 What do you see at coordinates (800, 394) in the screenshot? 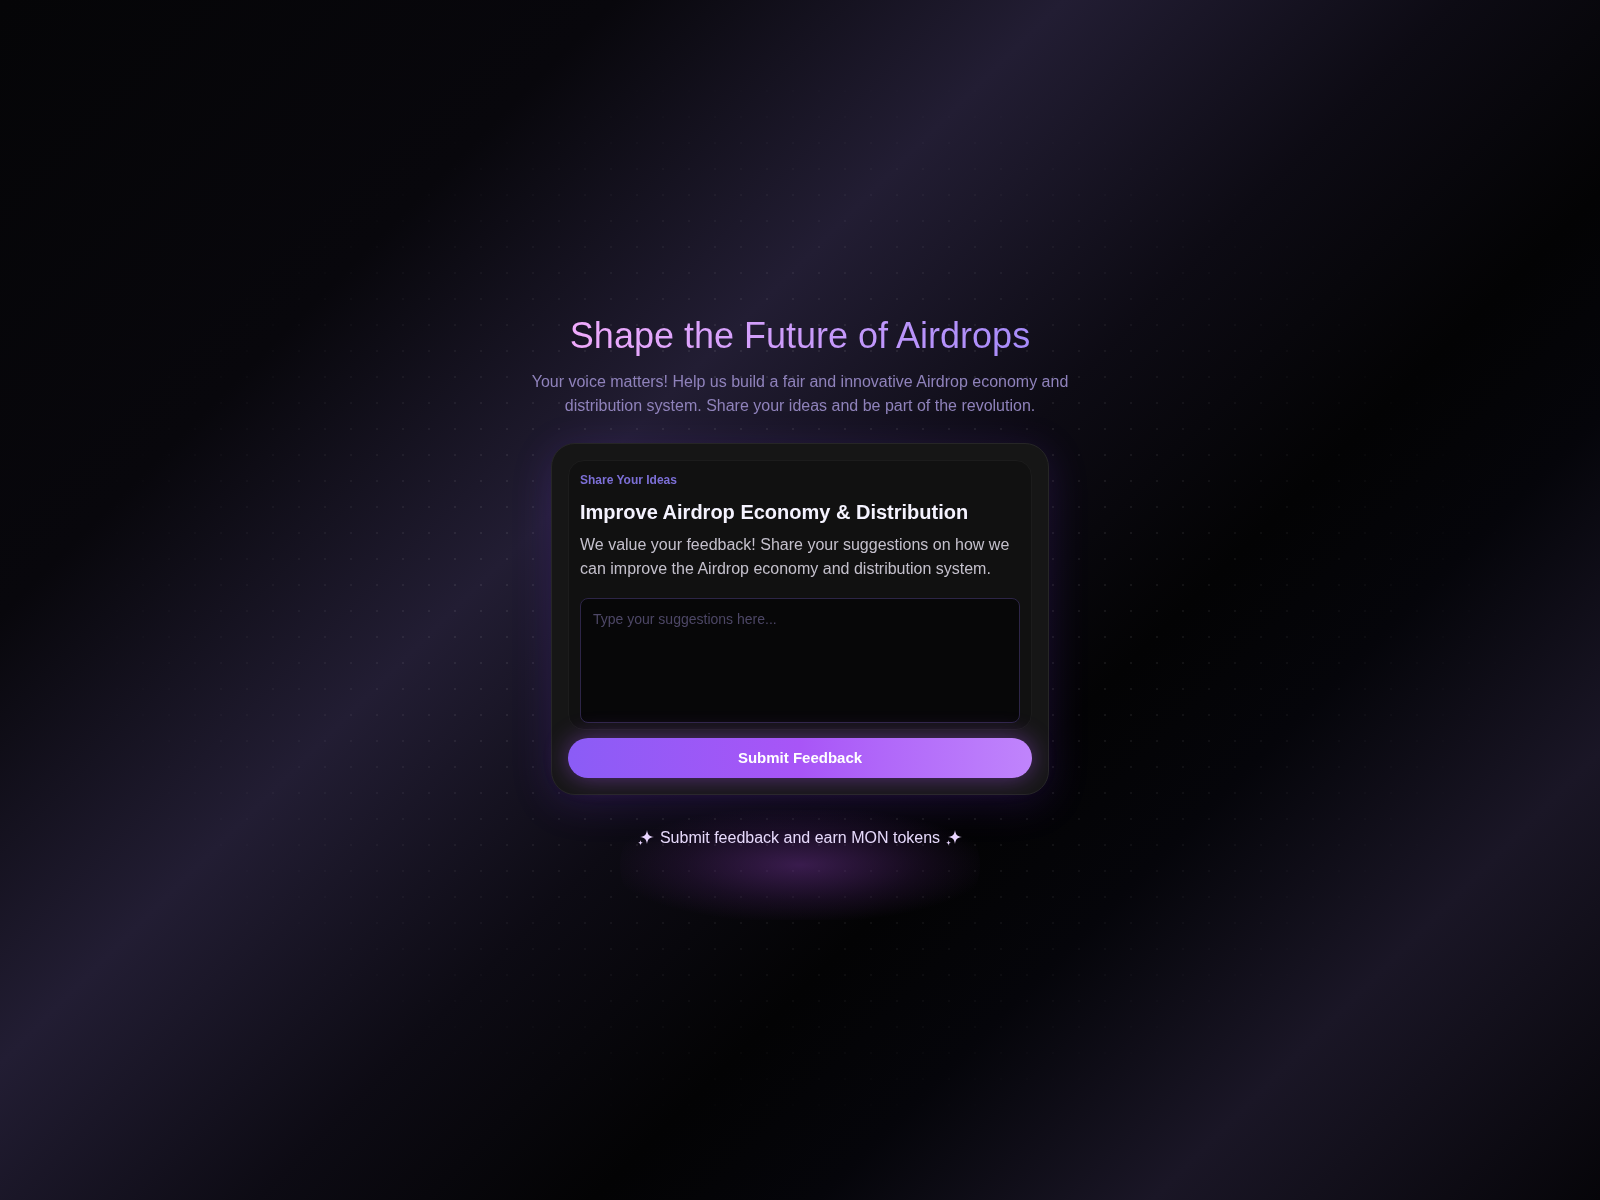
I see `page-subtitle: Your voice matters! Help us build a fair and innovative Airdrop economy and distribution system. Share your ideas and be part of the revolution.` at bounding box center [800, 394].